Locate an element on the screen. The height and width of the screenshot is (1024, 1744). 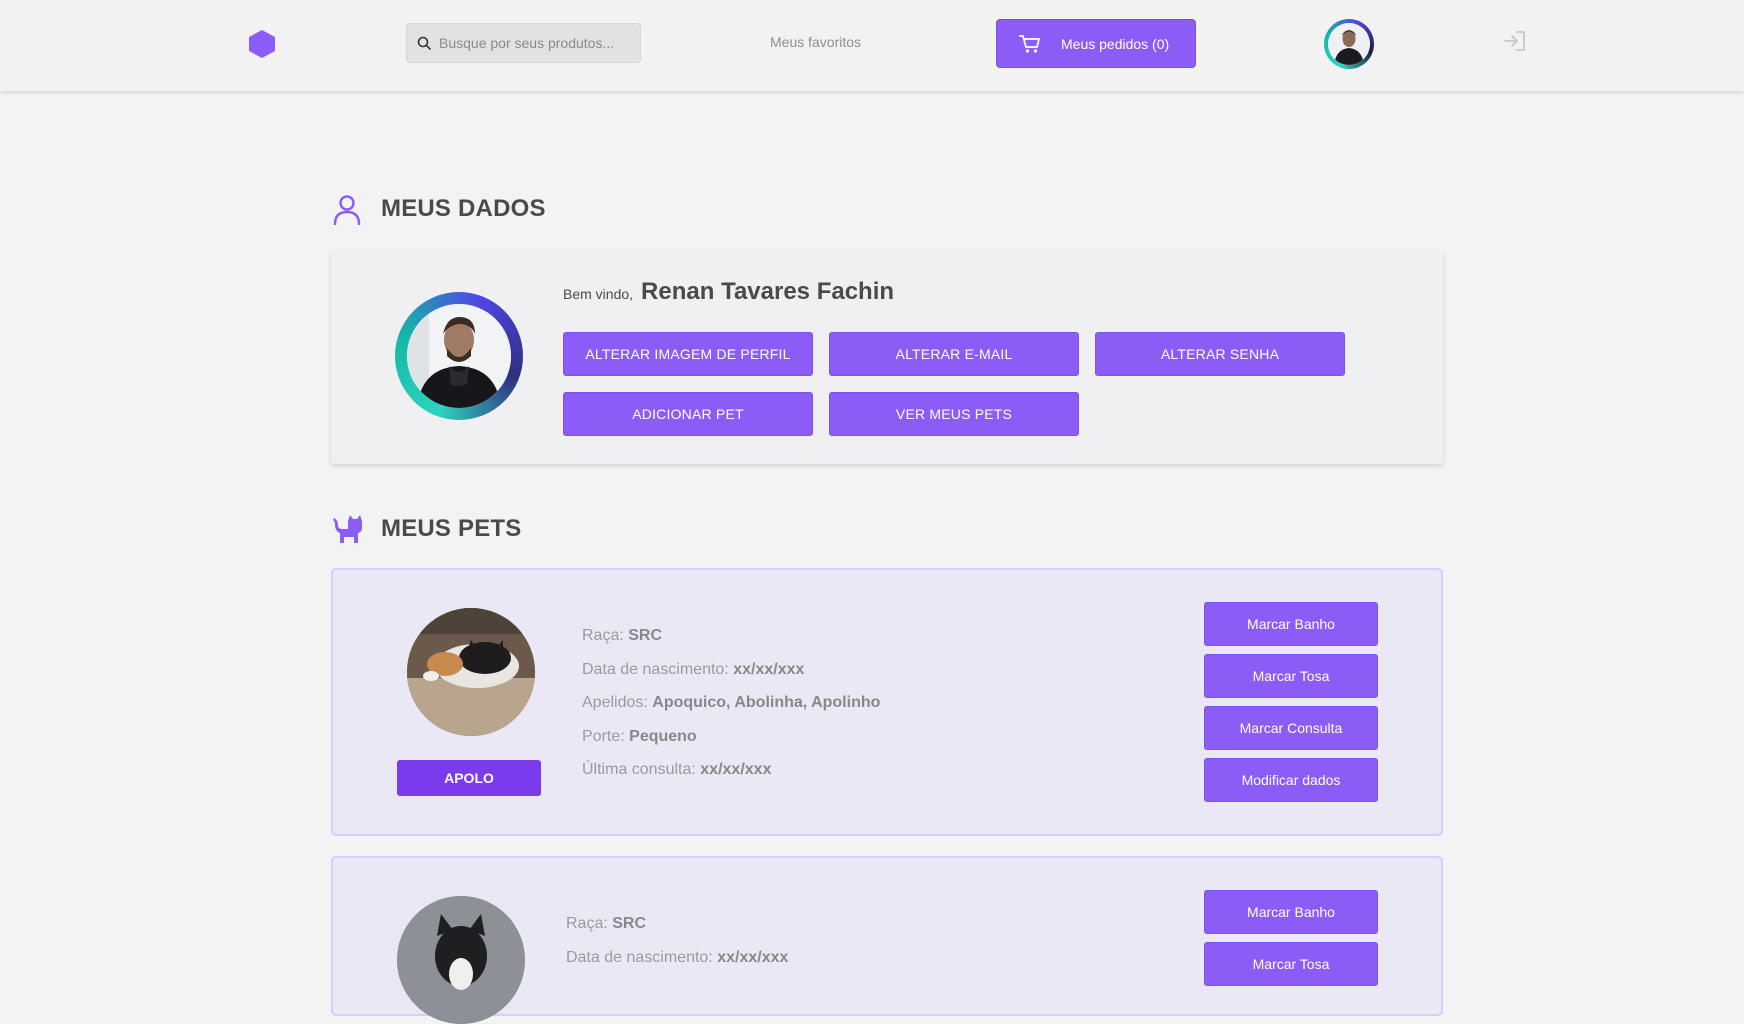
pet-last-visit-label: Última consulta: is located at coordinates (639, 769).